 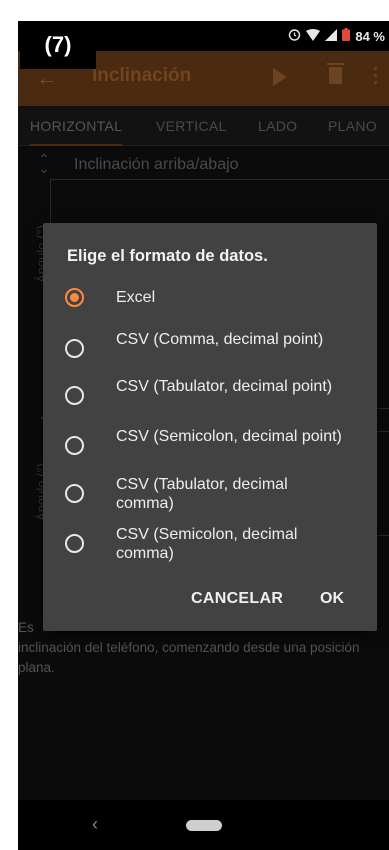 I want to click on option-csv-tab-point: CSV (Tabulator, decimal point), so click(x=215, y=391).